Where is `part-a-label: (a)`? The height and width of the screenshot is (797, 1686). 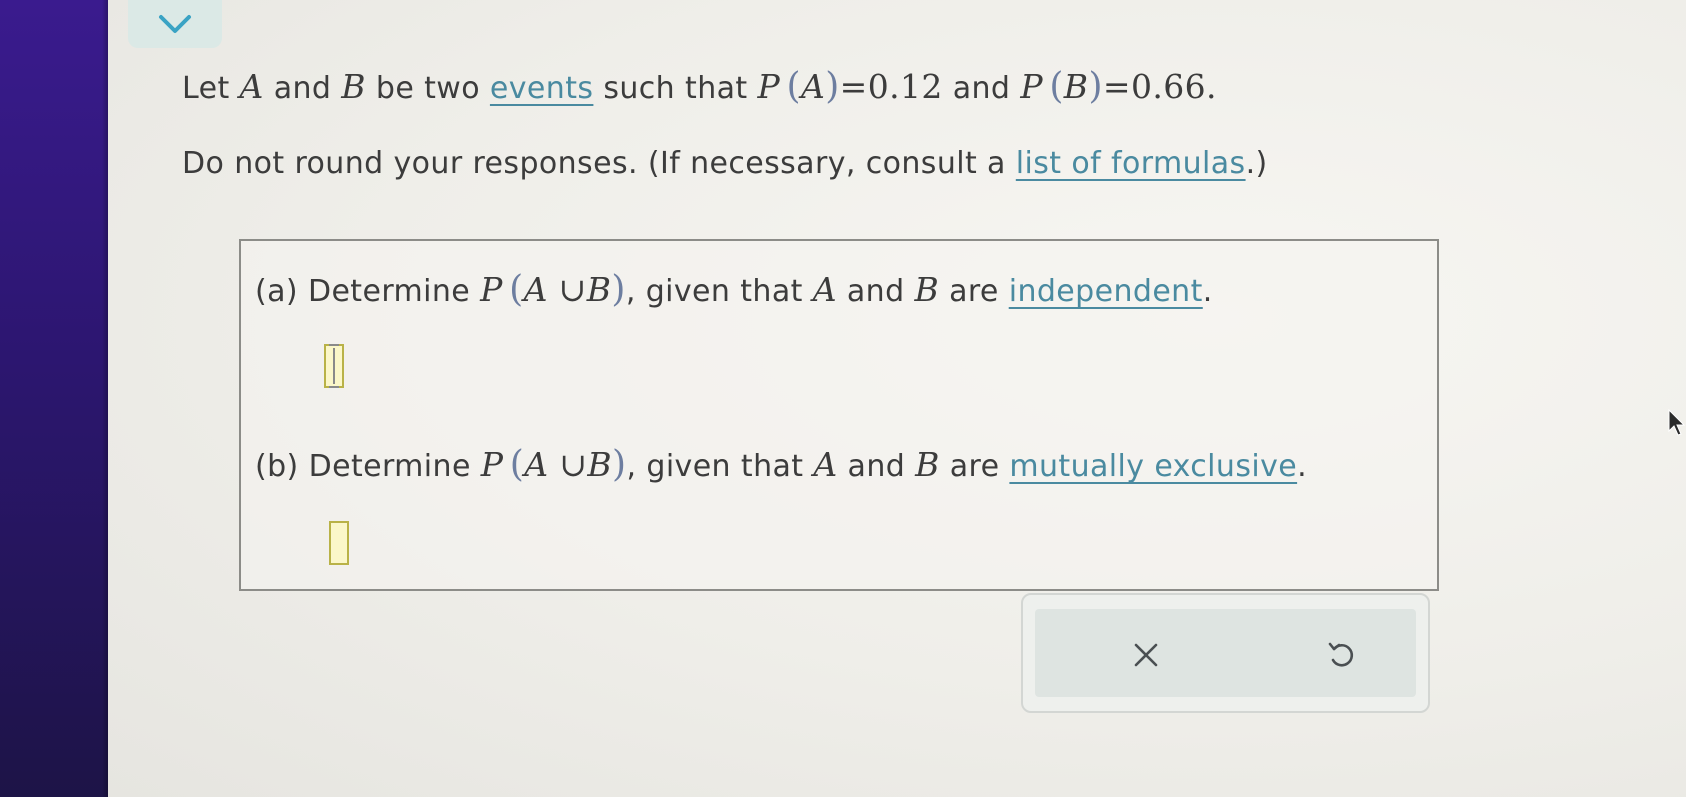 part-a-label: (a) is located at coordinates (276, 291).